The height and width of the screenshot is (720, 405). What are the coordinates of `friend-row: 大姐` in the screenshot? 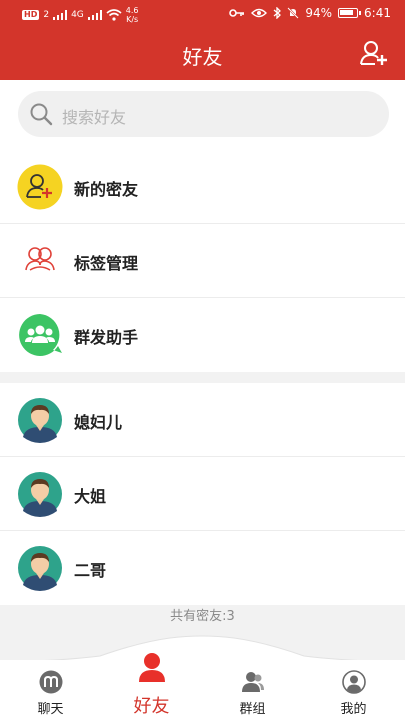 It's located at (202, 494).